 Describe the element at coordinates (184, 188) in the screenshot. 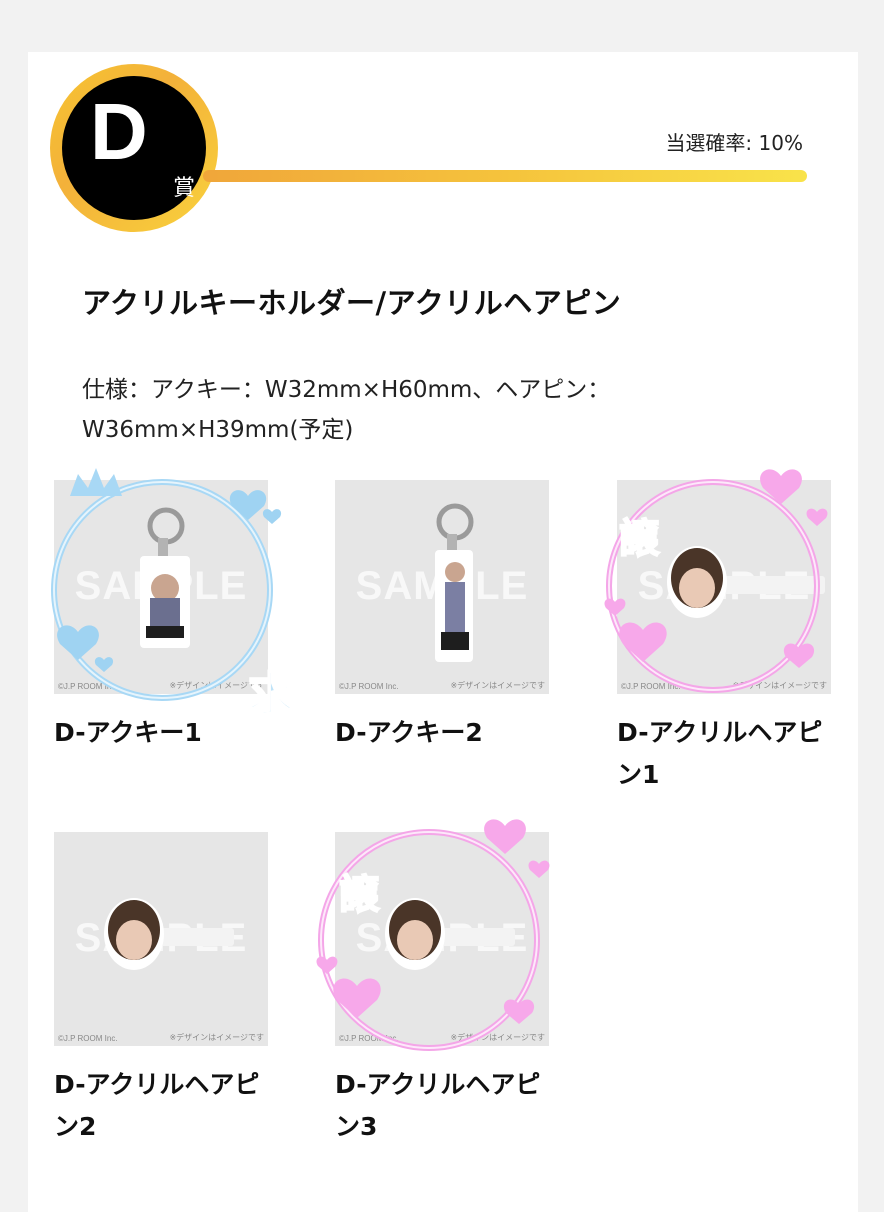

I see `prize-suffix: 賞` at that location.